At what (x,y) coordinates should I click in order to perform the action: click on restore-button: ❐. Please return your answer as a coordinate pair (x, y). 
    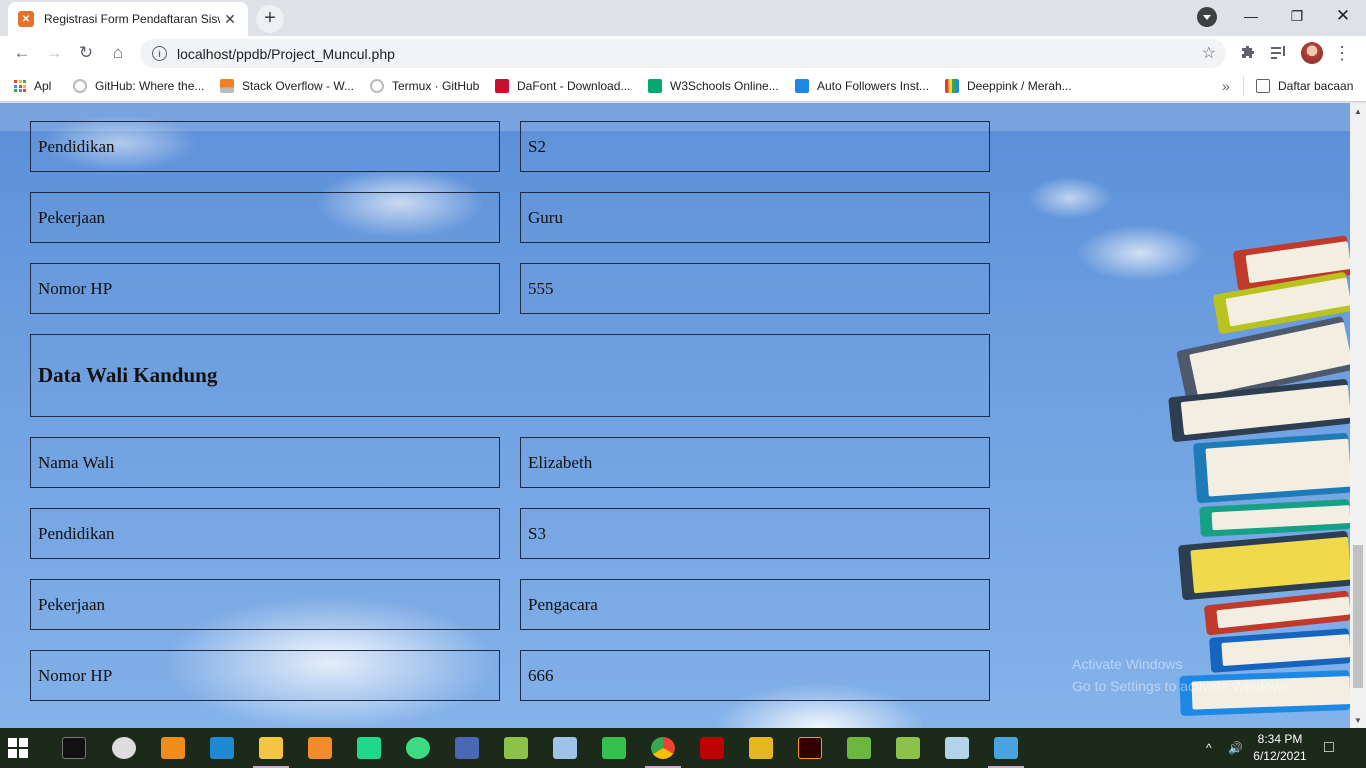
    Looking at the image, I should click on (1297, 16).